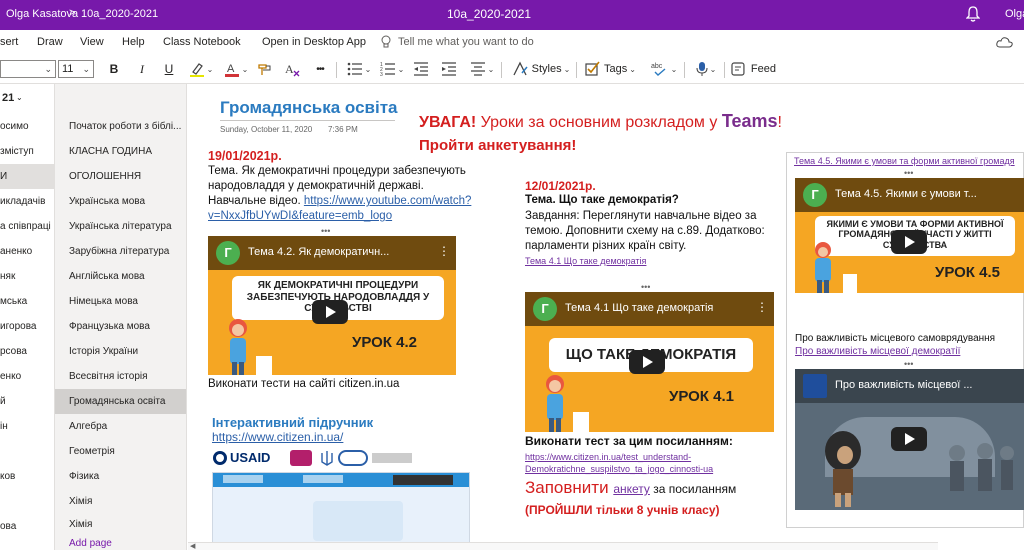 This screenshot has height=550, width=1024. Describe the element at coordinates (192, 546) in the screenshot. I see `scroll-left-arrow-icon: ◀` at that location.